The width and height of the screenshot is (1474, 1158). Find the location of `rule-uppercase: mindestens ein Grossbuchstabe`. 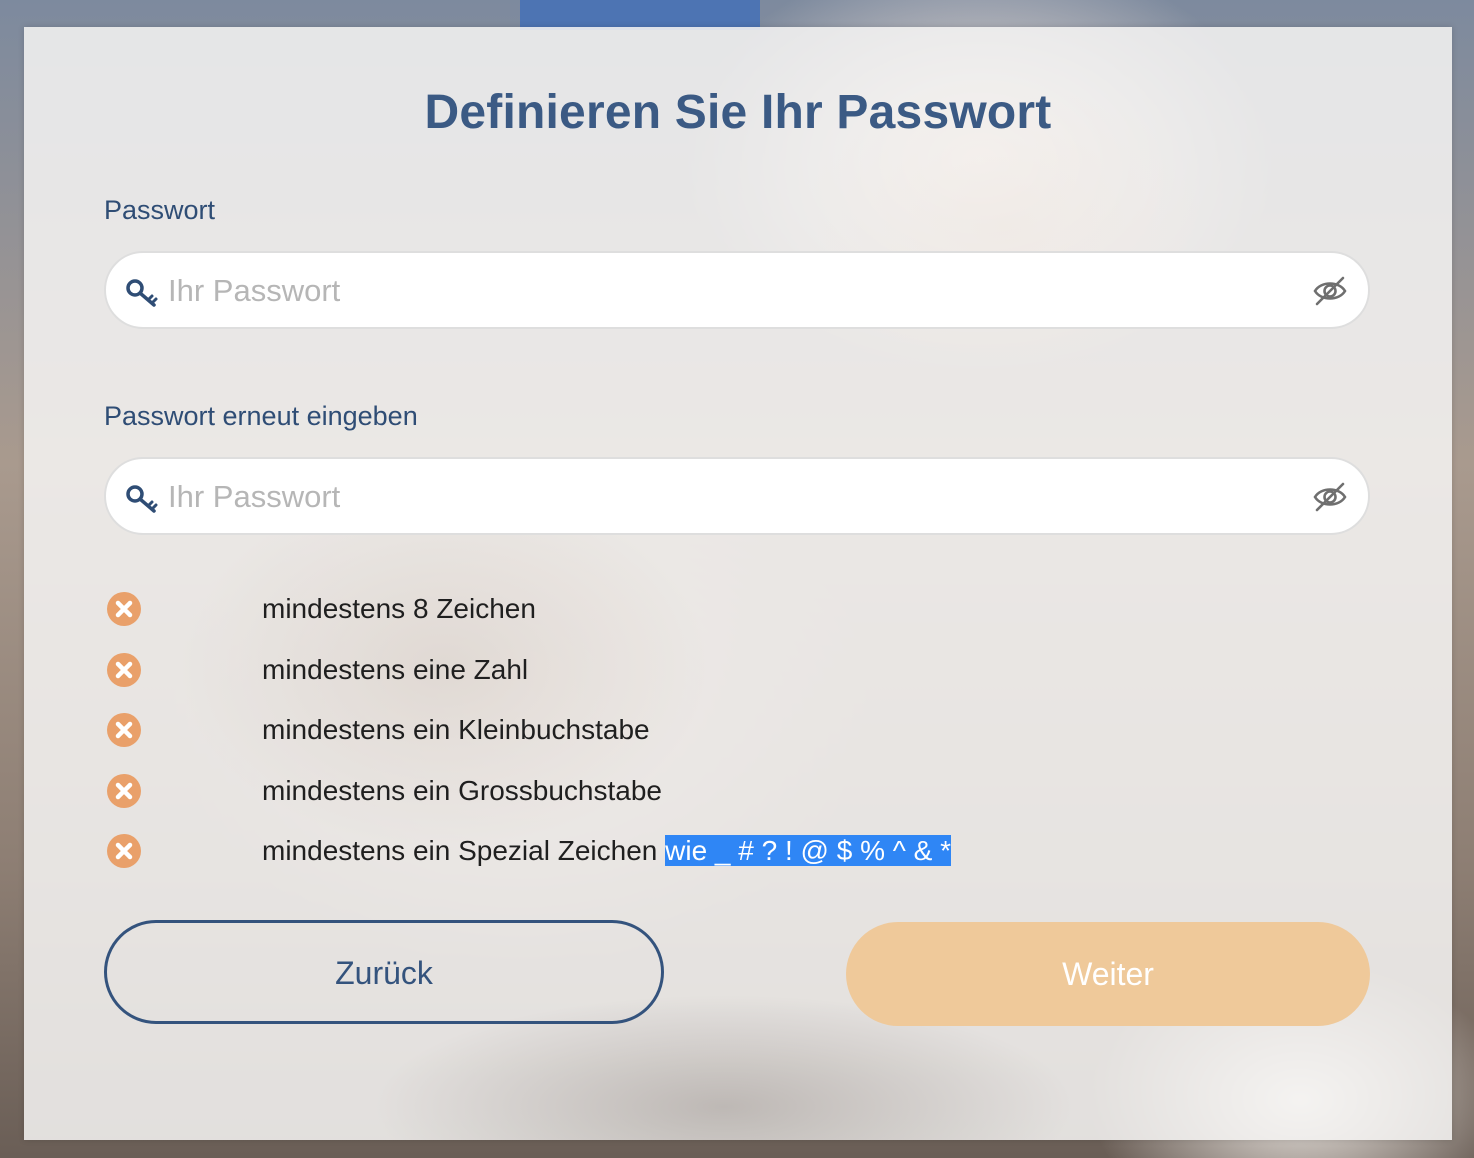

rule-uppercase: mindestens ein Grossbuchstabe is located at coordinates (704, 791).